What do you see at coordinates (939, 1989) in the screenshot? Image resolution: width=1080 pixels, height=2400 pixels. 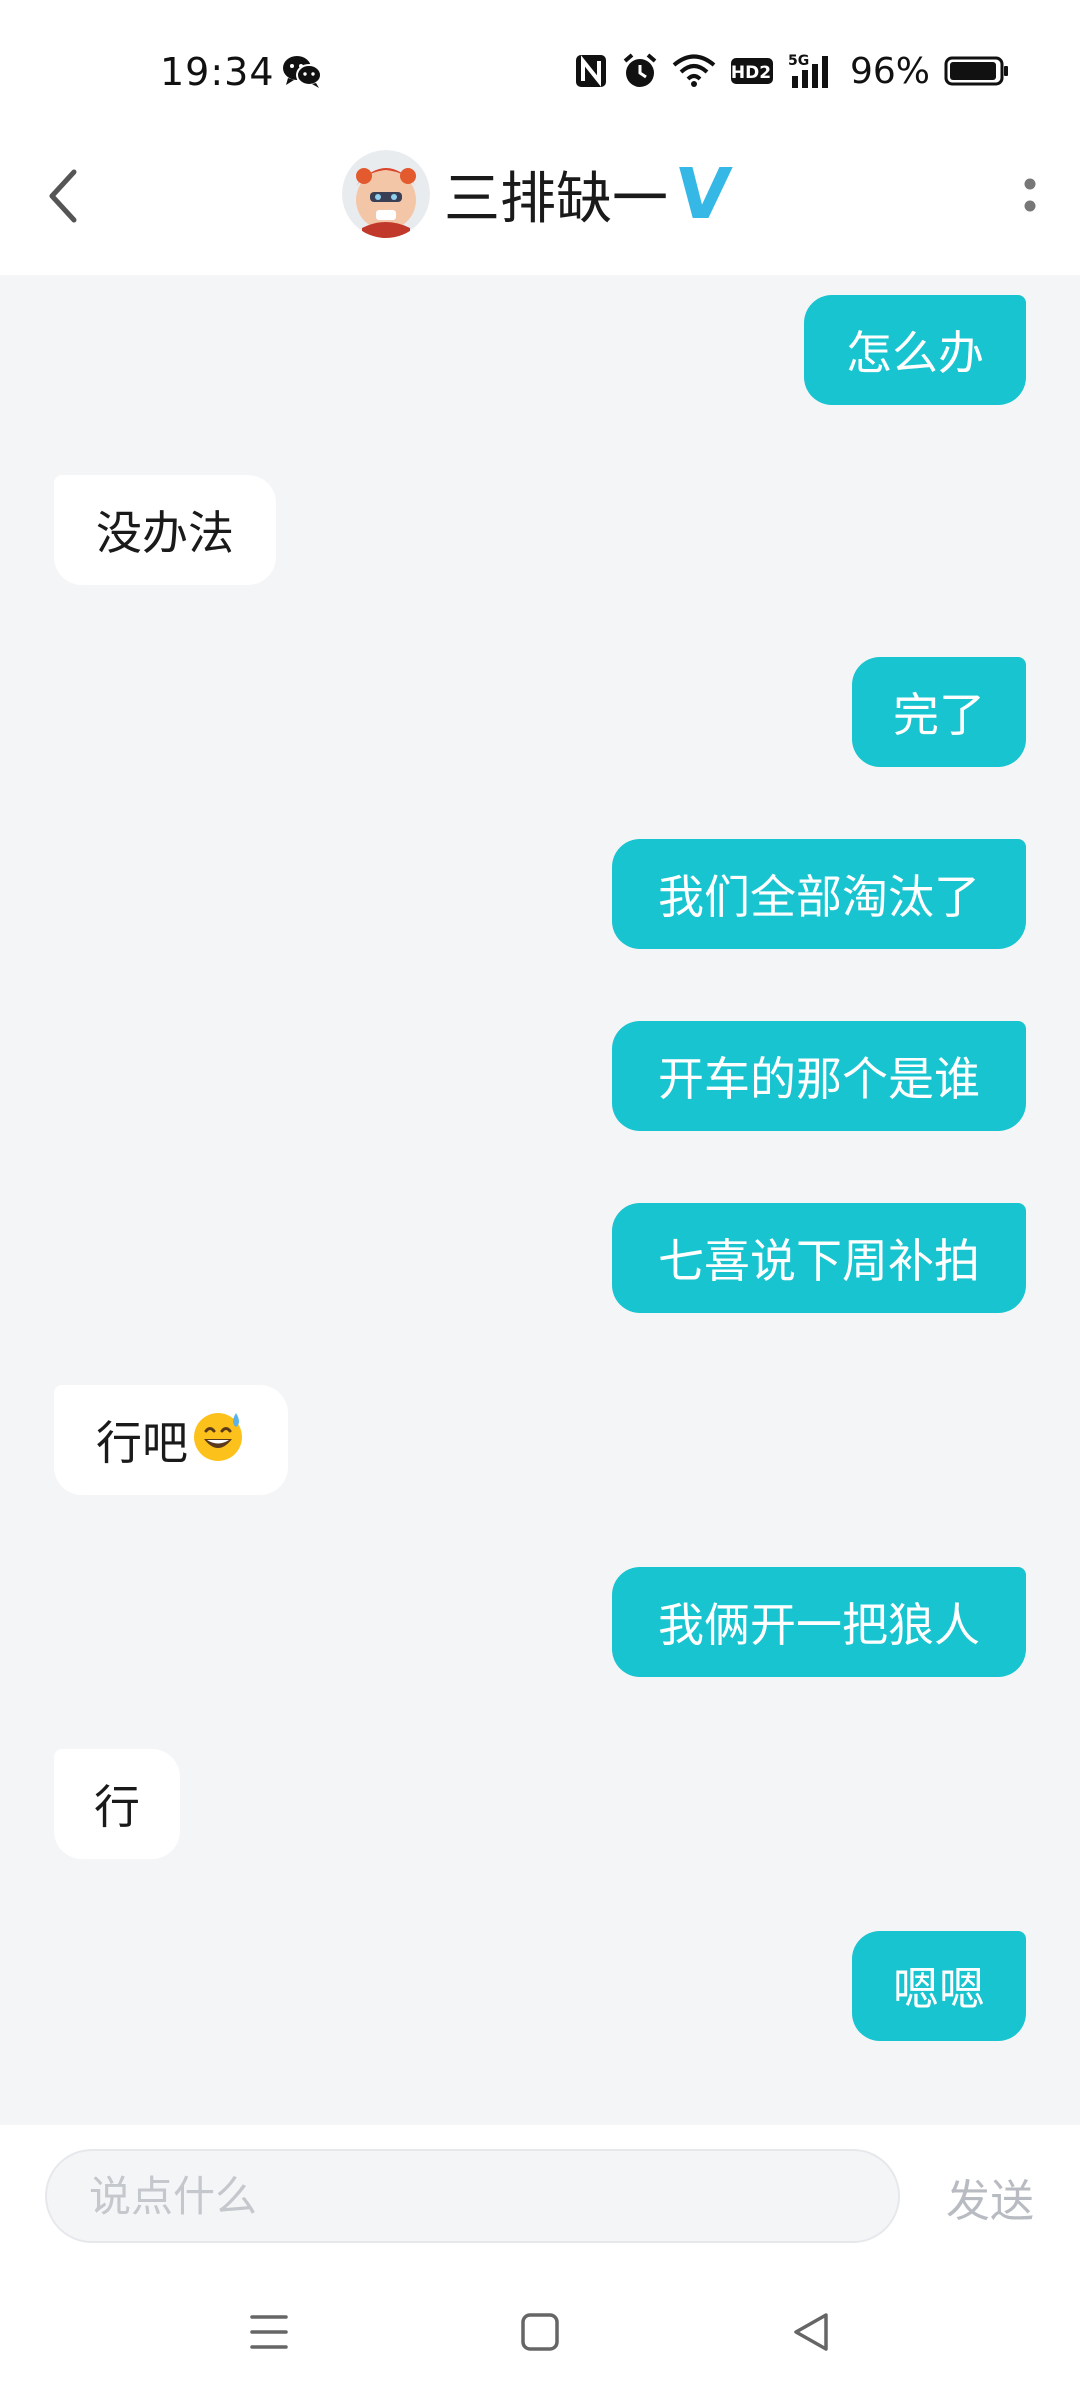 I see `message-text: 嗯嗯` at bounding box center [939, 1989].